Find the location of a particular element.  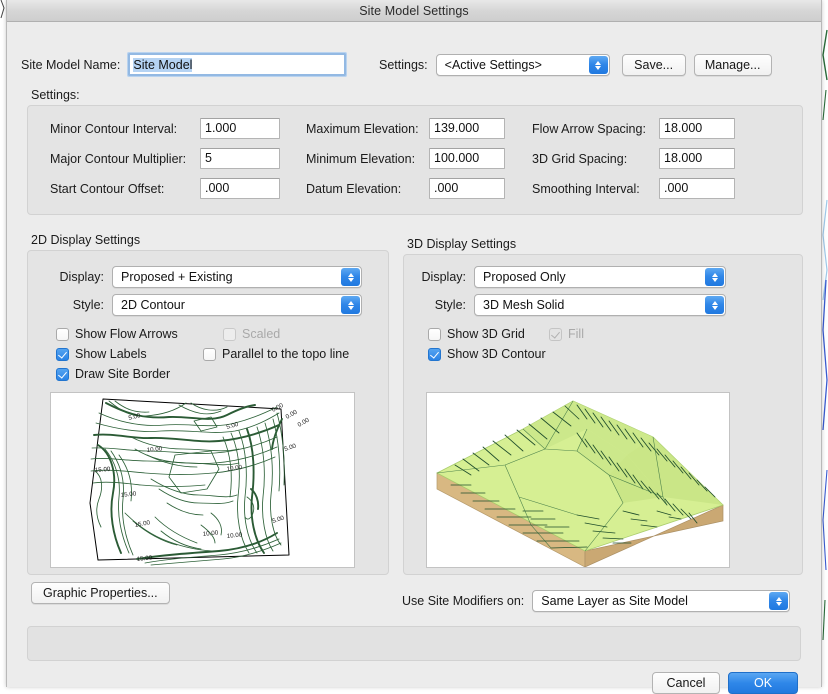

checkbox-parallel-to-topo-line: Parallel to the topo line is located at coordinates (276, 354).